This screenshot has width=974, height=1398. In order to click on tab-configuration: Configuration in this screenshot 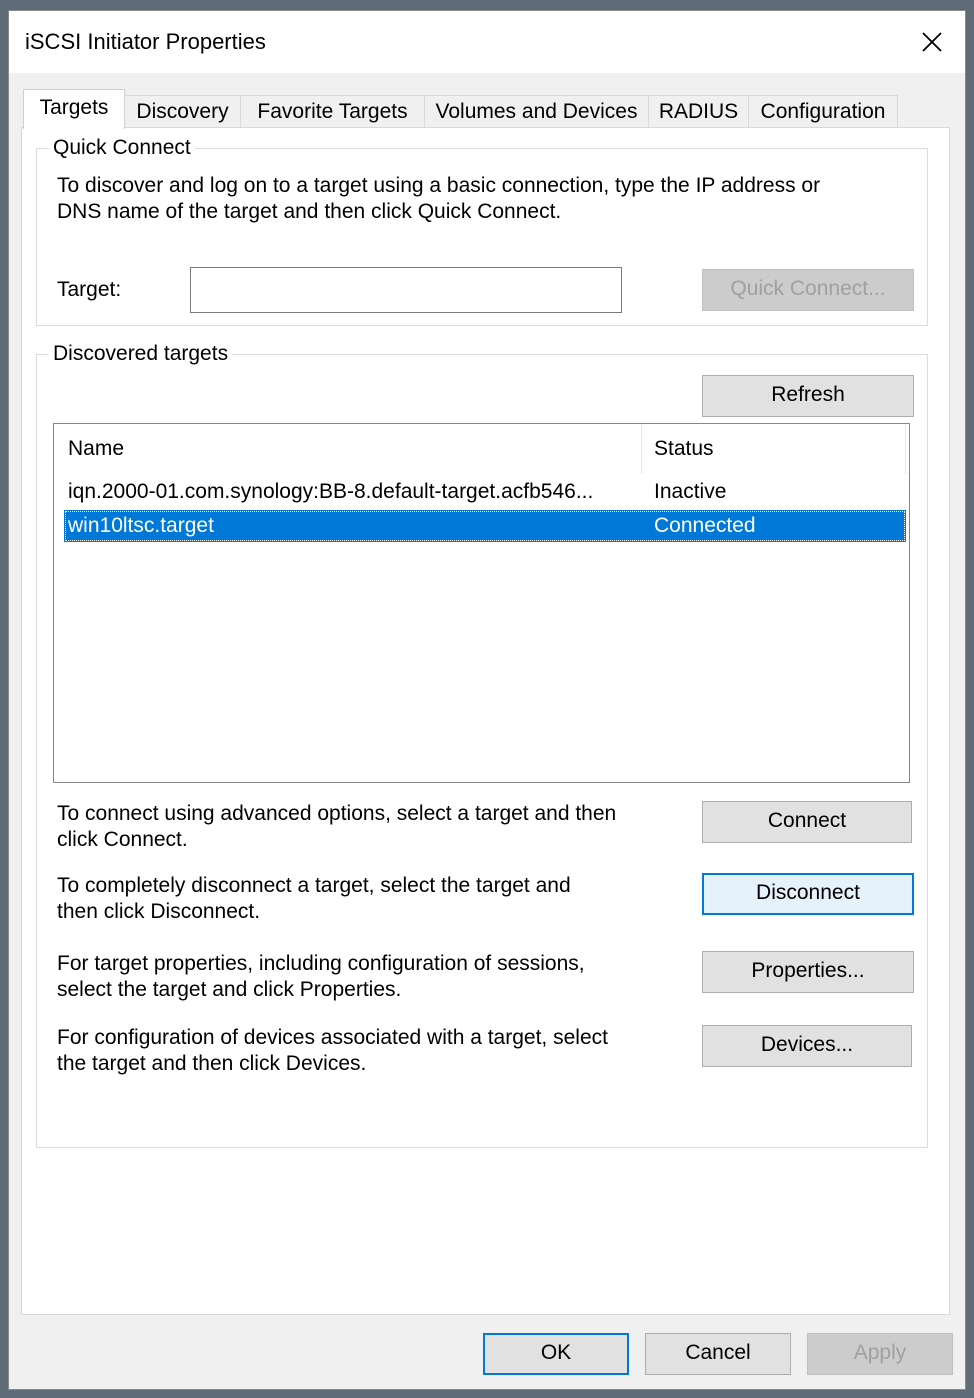, I will do `click(823, 111)`.